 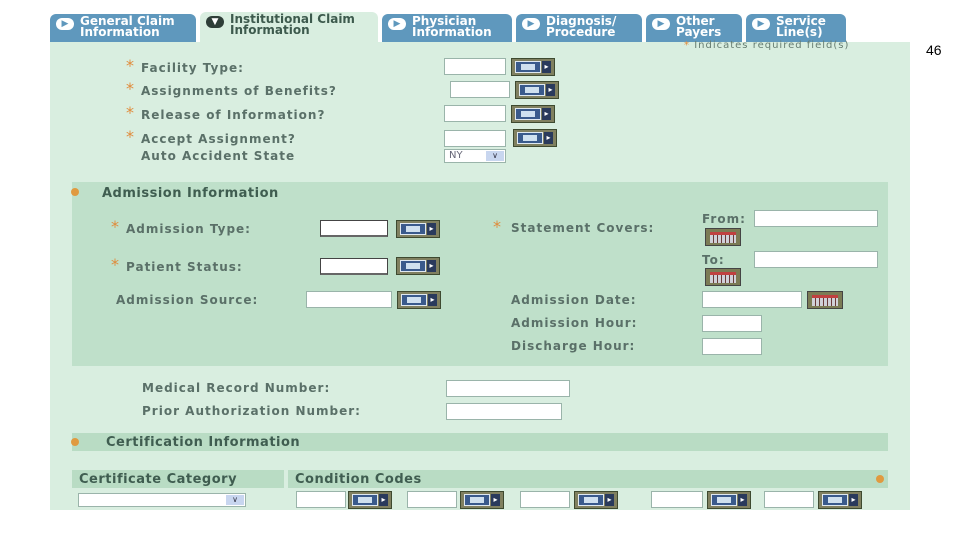 What do you see at coordinates (475, 113) in the screenshot?
I see `release-of-information-input` at bounding box center [475, 113].